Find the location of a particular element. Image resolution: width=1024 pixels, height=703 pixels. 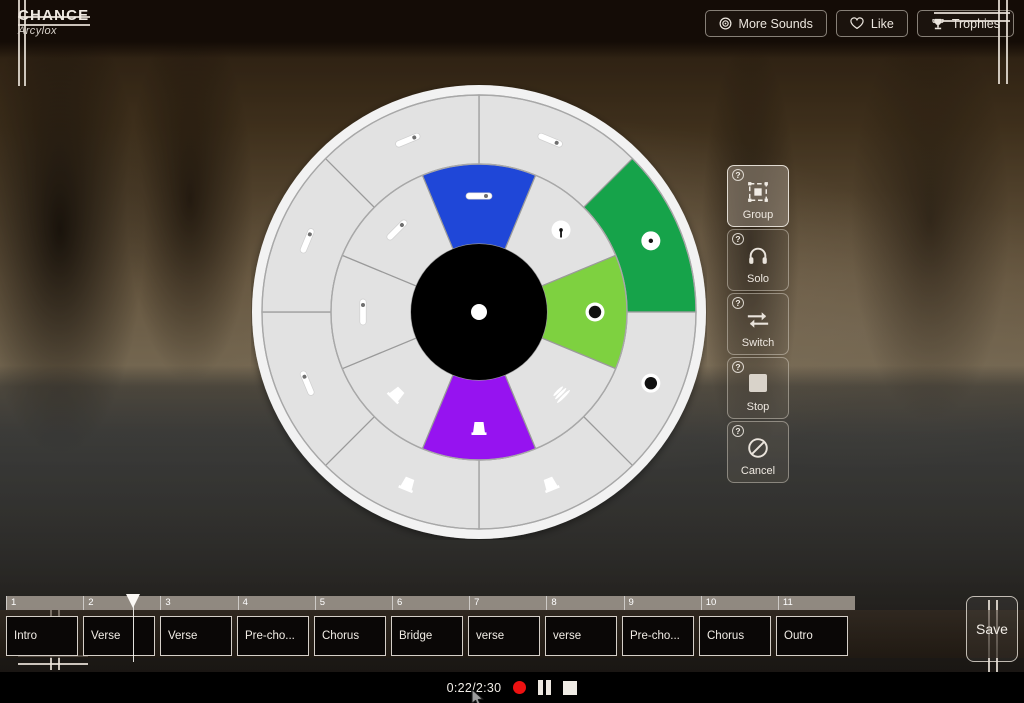

ruler-mark-label: 1 is located at coordinates (14, 602).